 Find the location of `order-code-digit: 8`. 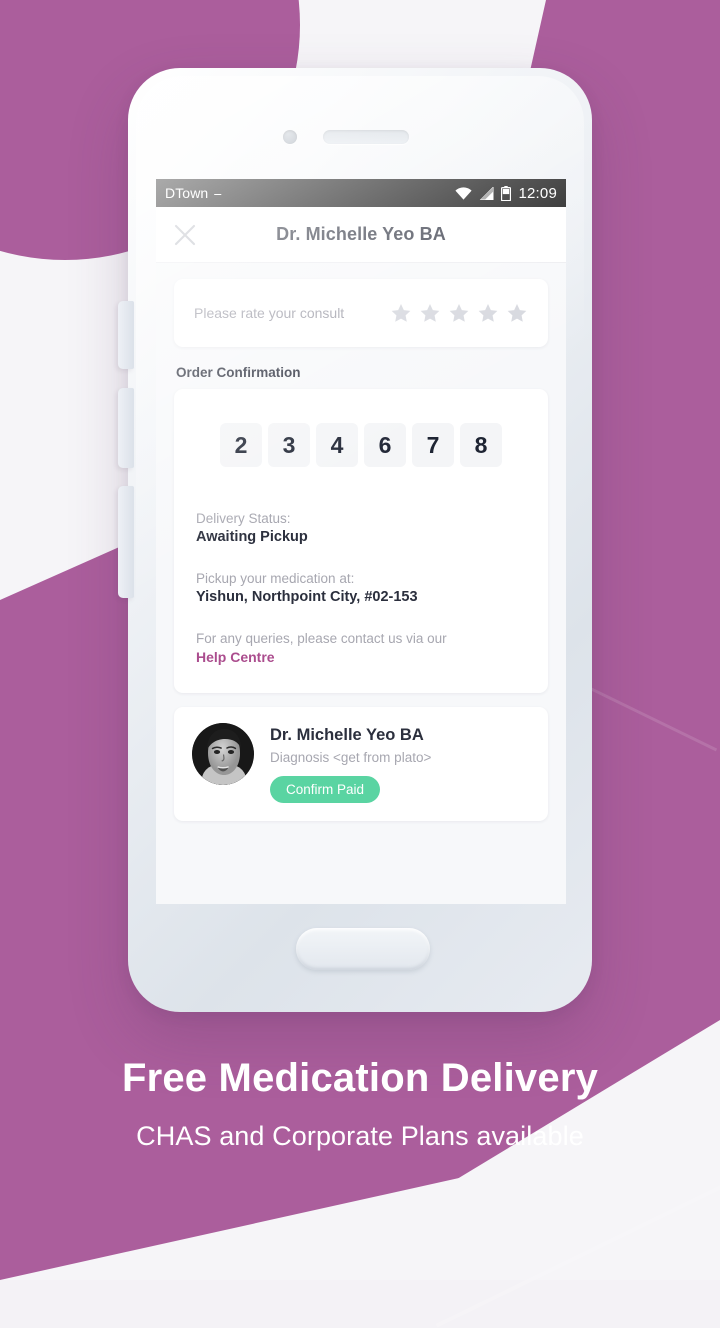

order-code-digit: 8 is located at coordinates (481, 445).